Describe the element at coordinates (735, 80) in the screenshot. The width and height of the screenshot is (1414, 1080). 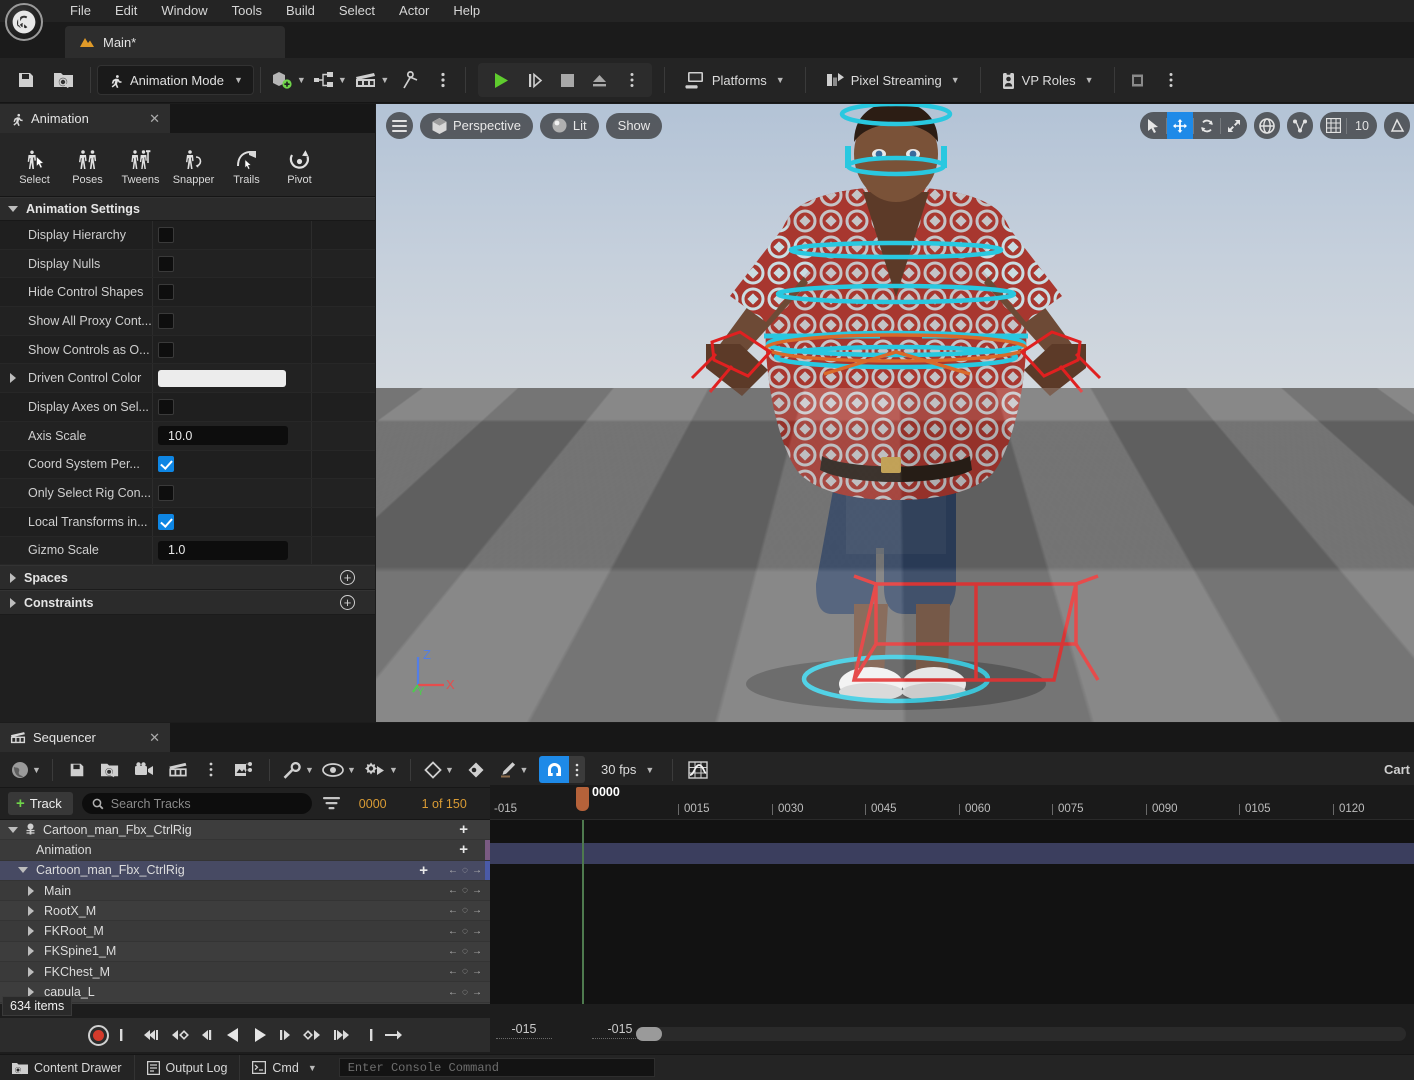
I see `platforms-button: Platforms ▼` at that location.